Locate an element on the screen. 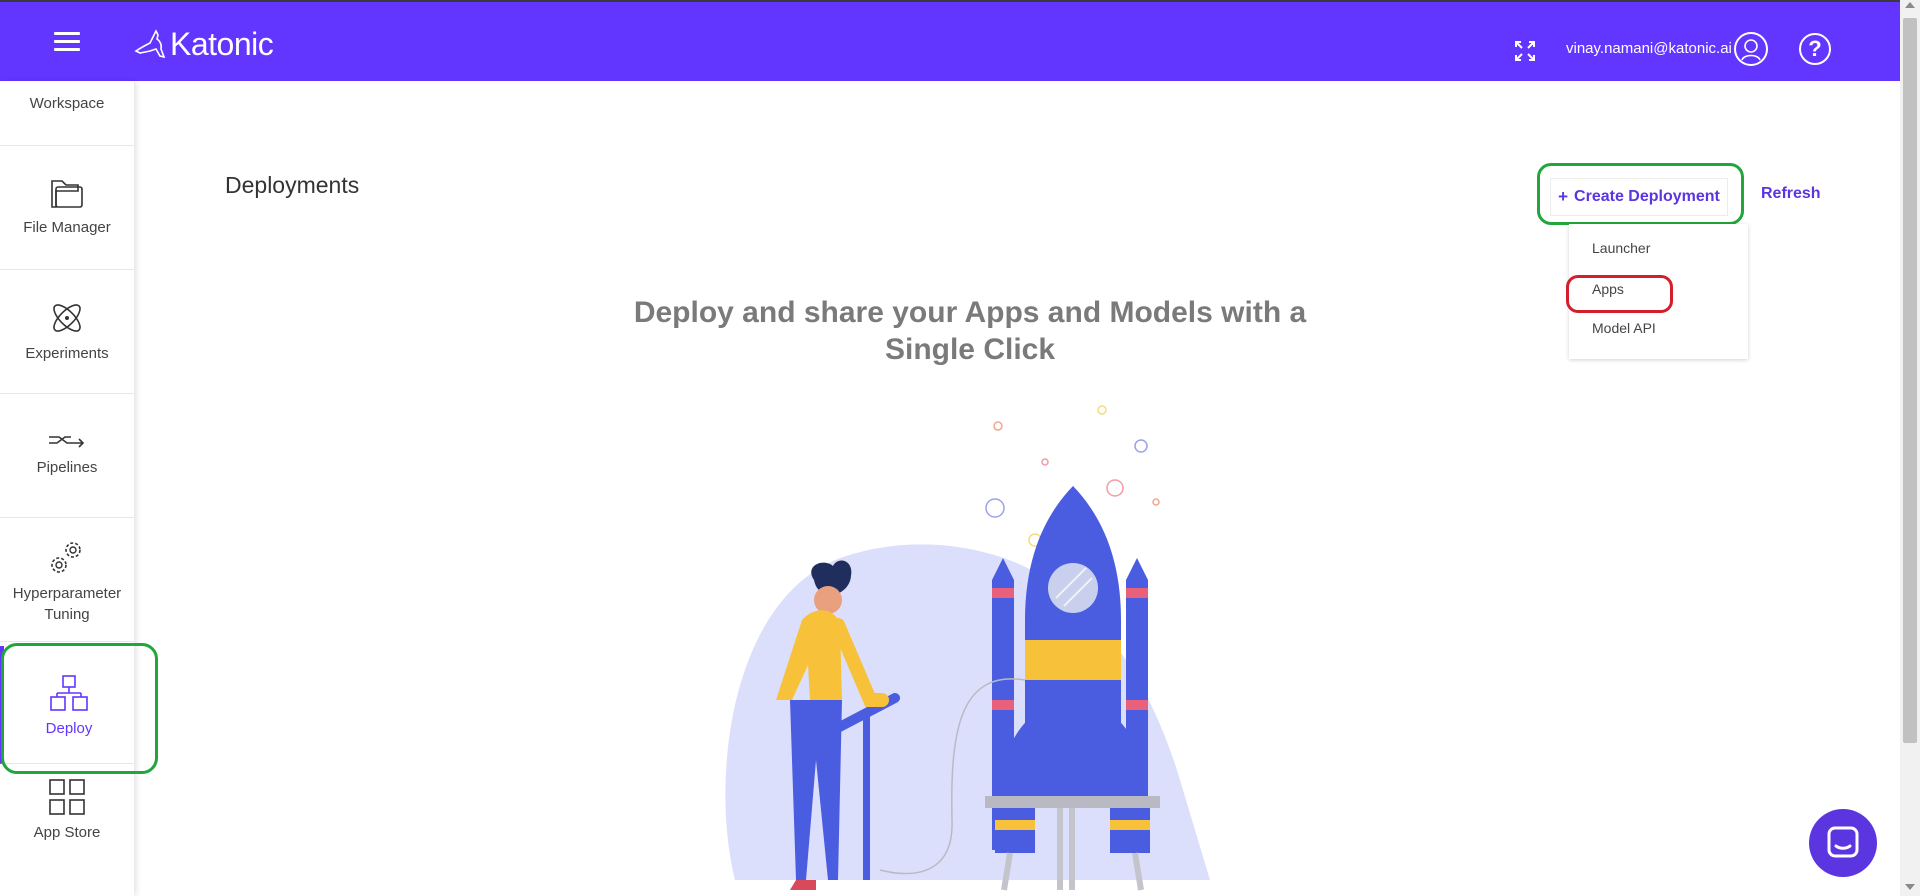 The image size is (1920, 896). brand-logo: Katonic is located at coordinates (204, 44).